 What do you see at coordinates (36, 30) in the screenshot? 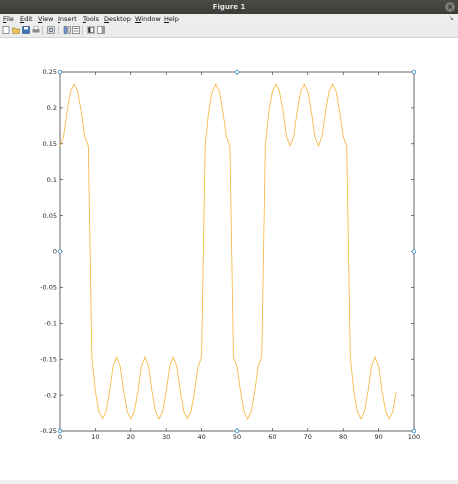
I see `print-icon` at bounding box center [36, 30].